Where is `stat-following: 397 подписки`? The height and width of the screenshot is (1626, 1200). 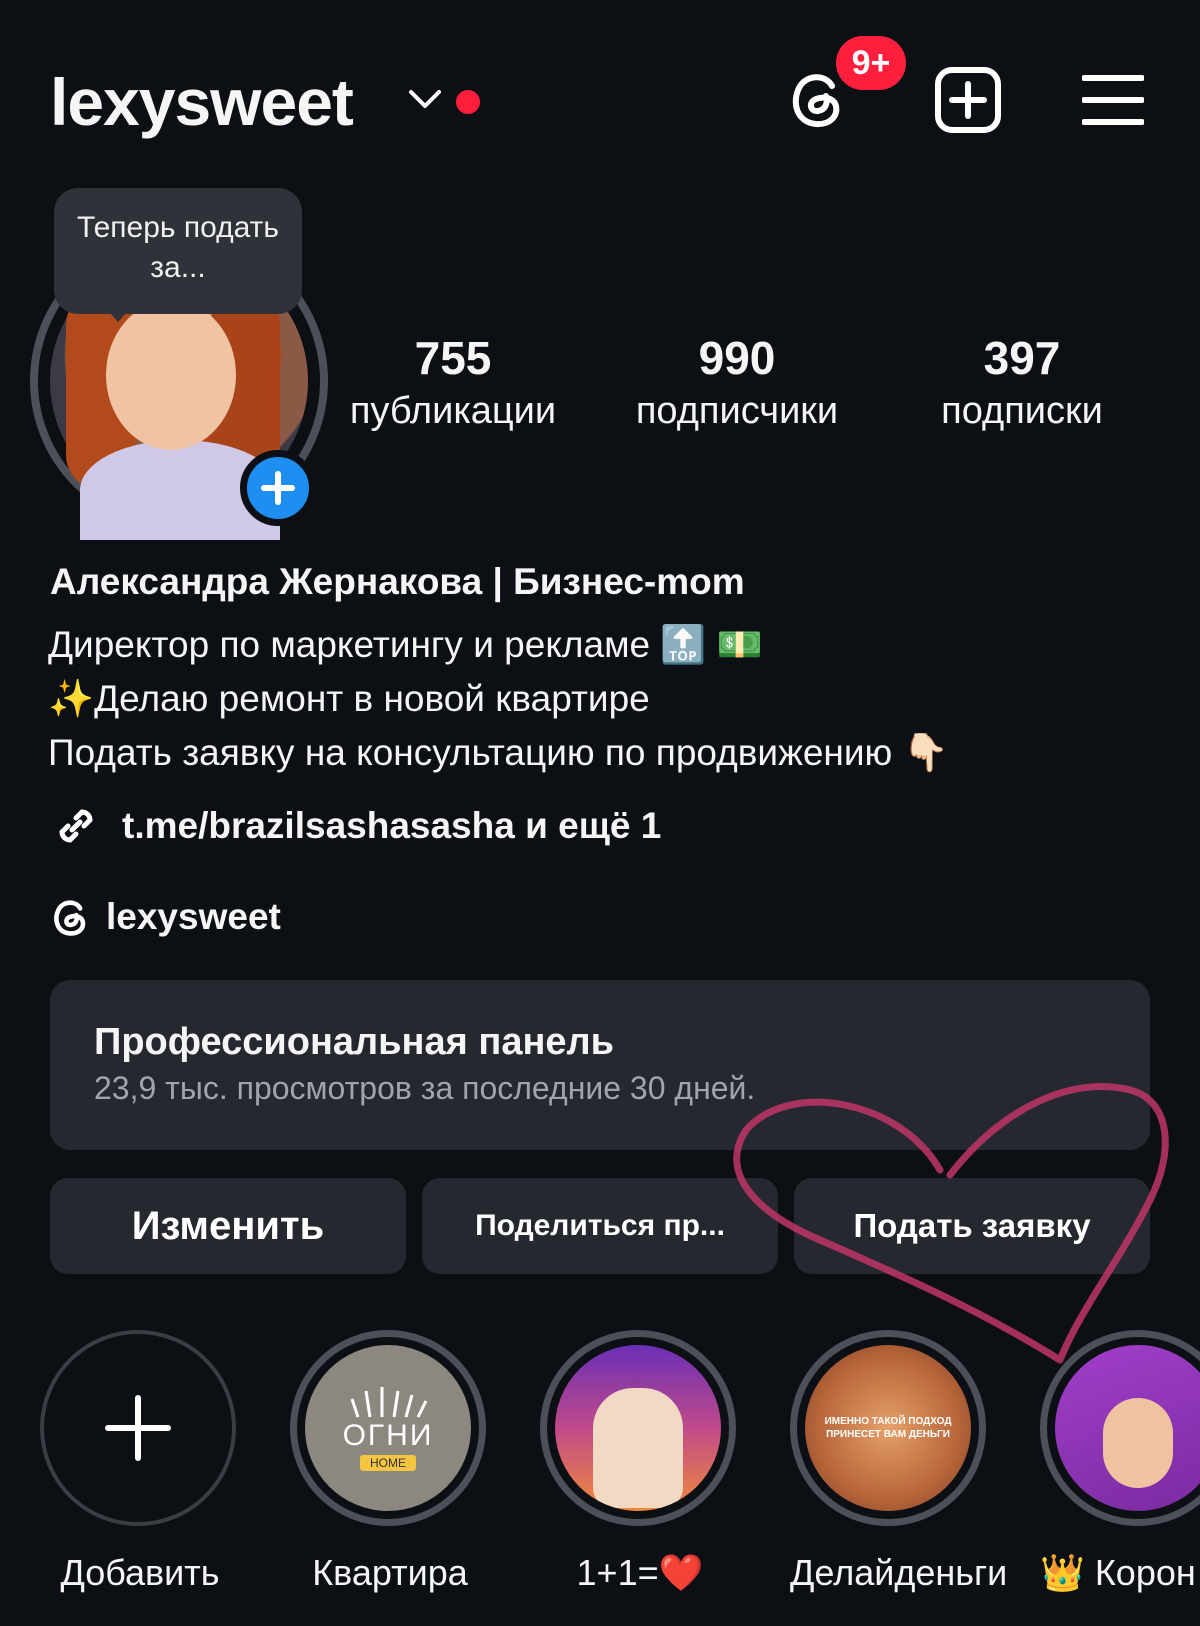 stat-following: 397 подписки is located at coordinates (1022, 383).